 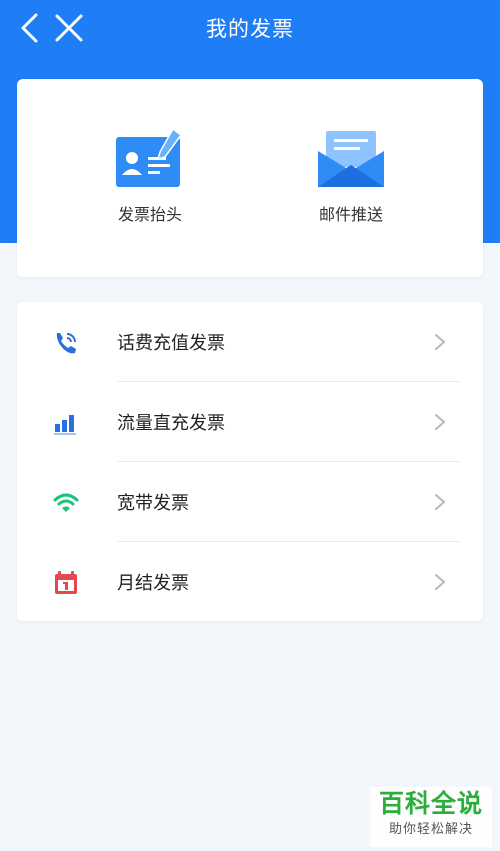 What do you see at coordinates (149, 158) in the screenshot?
I see `id-card-pen-icon` at bounding box center [149, 158].